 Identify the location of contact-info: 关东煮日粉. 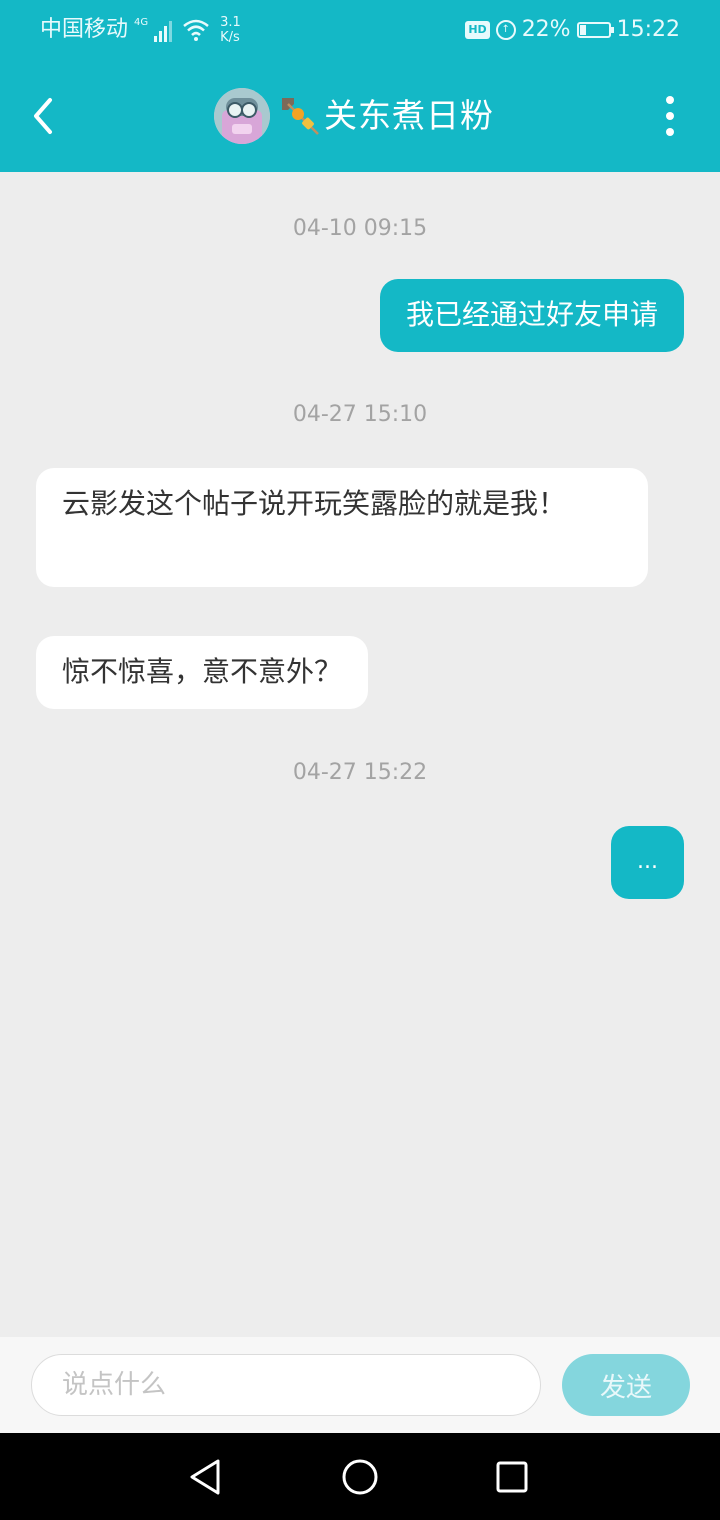
(354, 116).